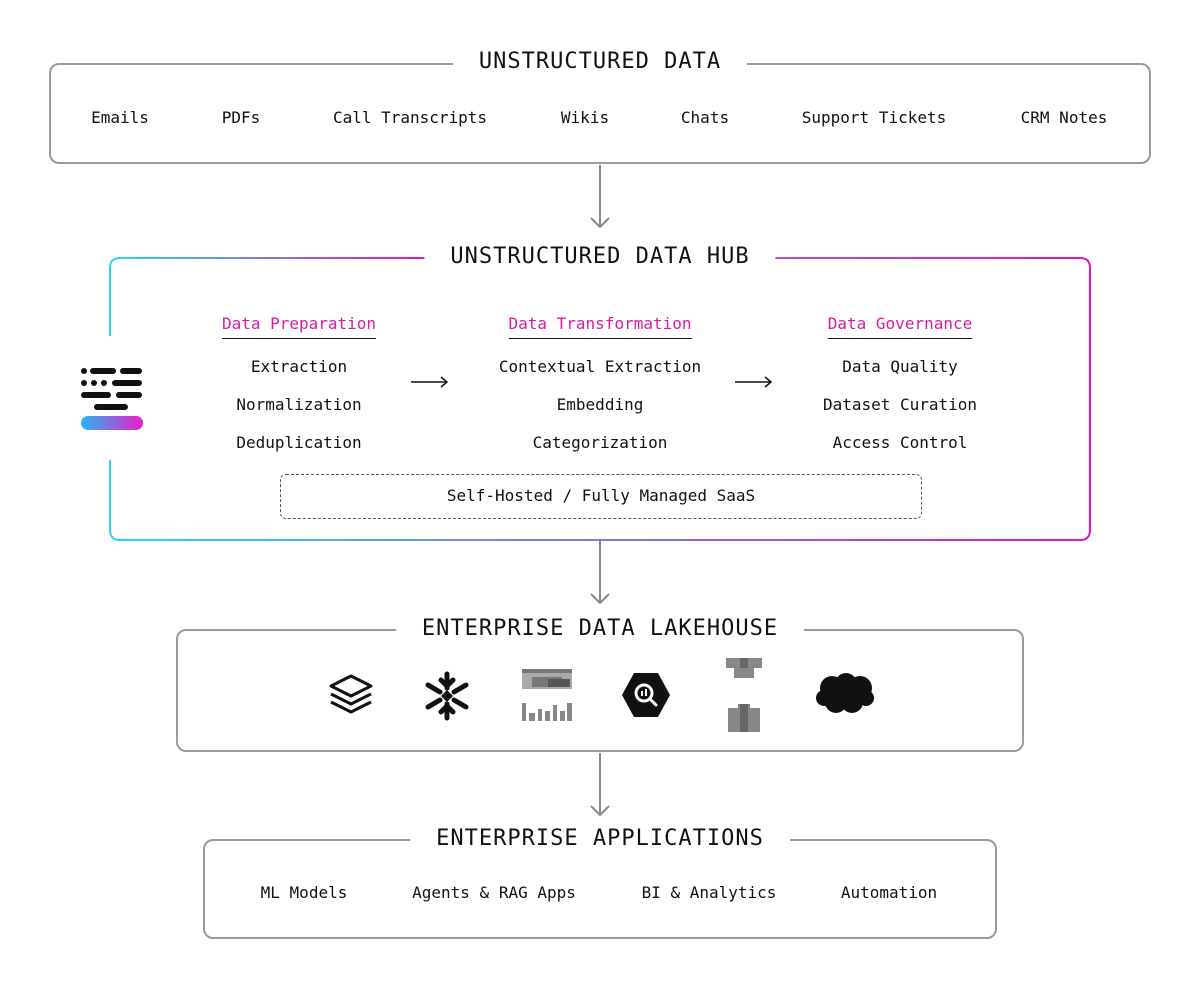 Image resolution: width=1200 pixels, height=986 pixels. What do you see at coordinates (900, 366) in the screenshot?
I see `hub-step-data-quality: Data Quality` at bounding box center [900, 366].